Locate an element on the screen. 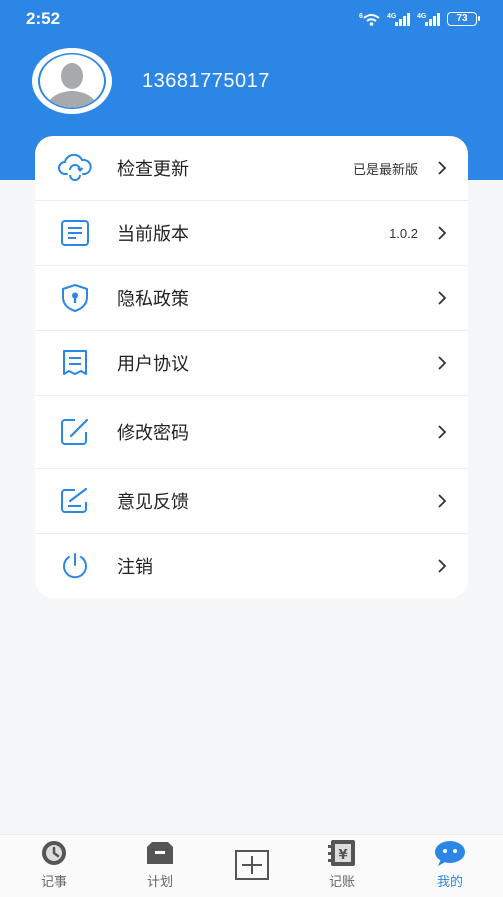  tab-label: 计划 is located at coordinates (159, 882).